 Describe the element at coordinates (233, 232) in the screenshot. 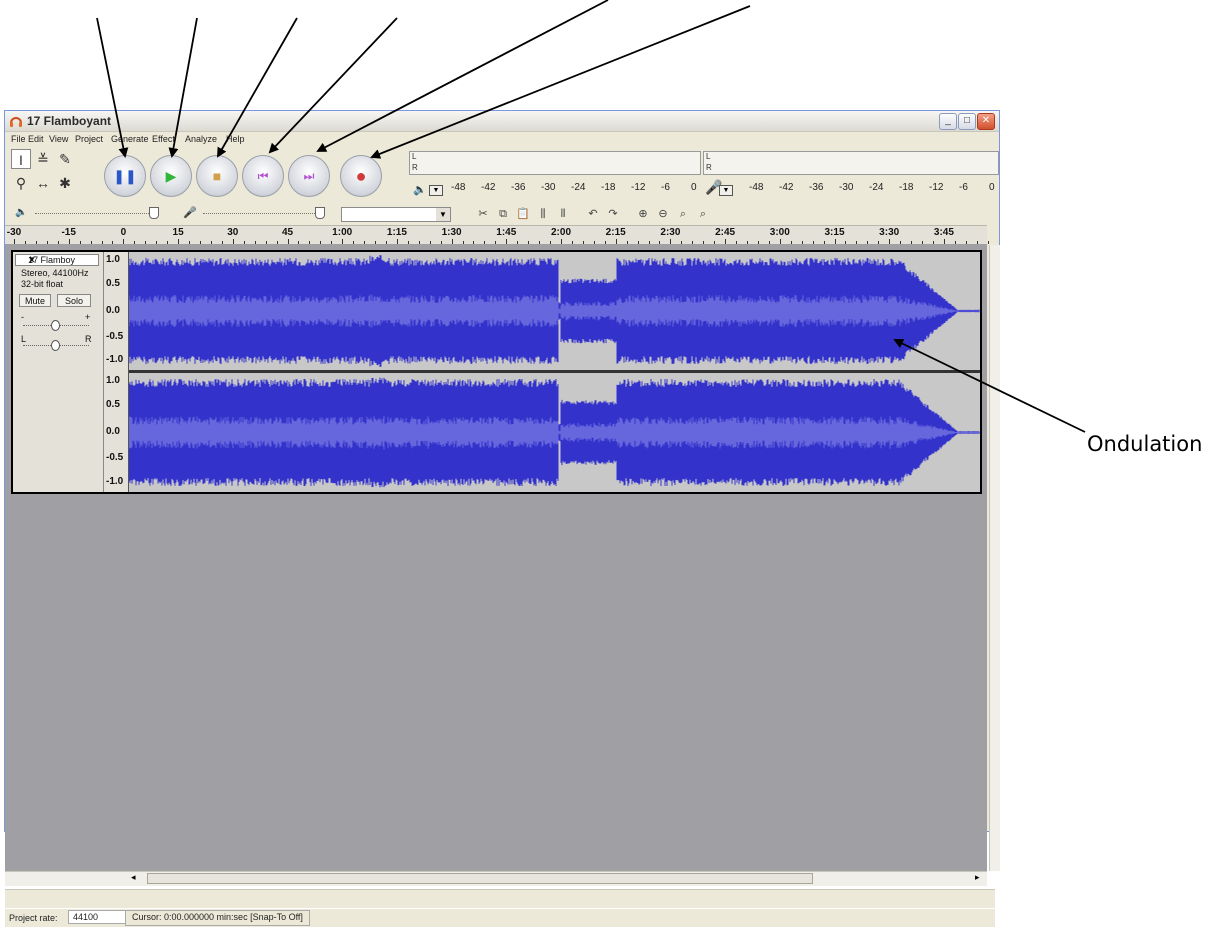

I see `timeline-label: 30` at that location.